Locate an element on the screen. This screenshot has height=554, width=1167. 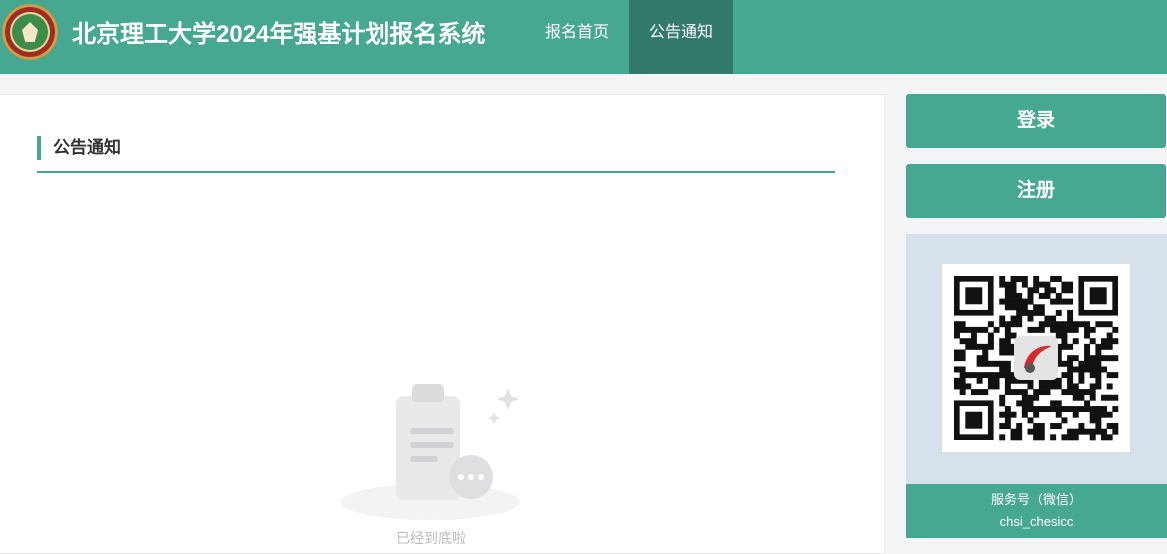
wechat-qr-code is located at coordinates (1036, 358).